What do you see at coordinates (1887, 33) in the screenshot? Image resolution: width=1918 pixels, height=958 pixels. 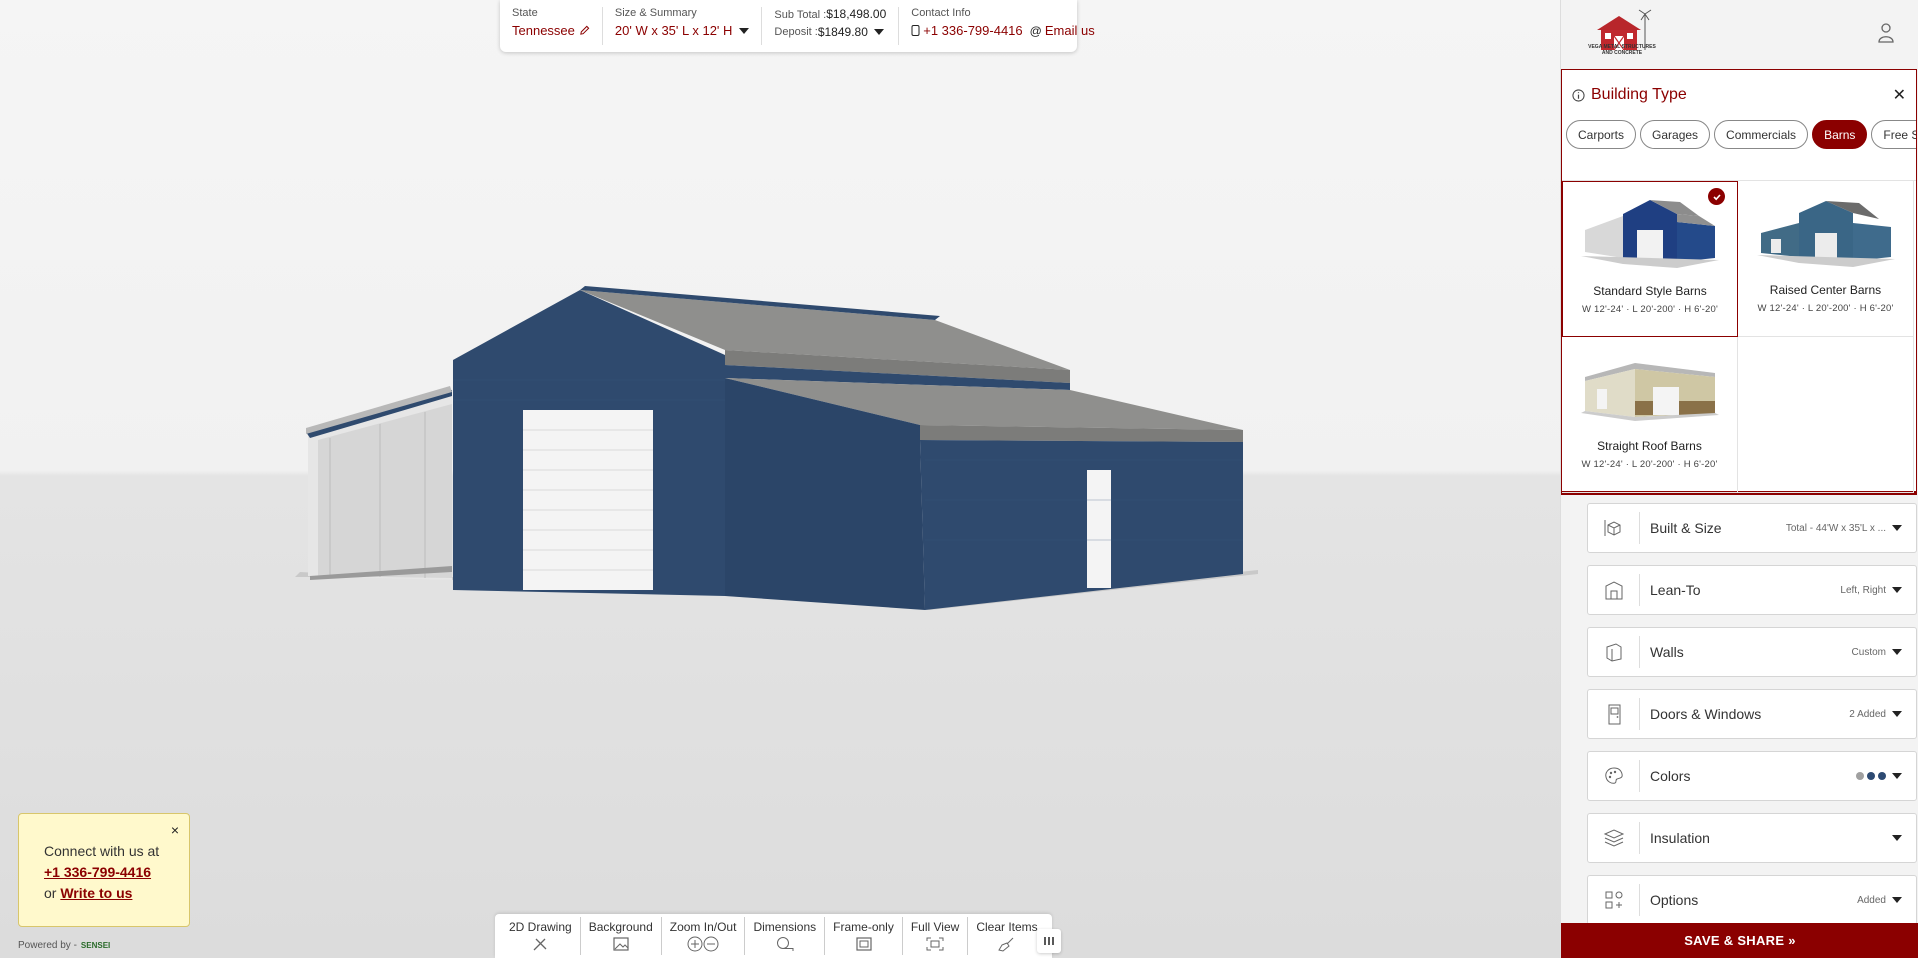 I see `user-settings-icon` at bounding box center [1887, 33].